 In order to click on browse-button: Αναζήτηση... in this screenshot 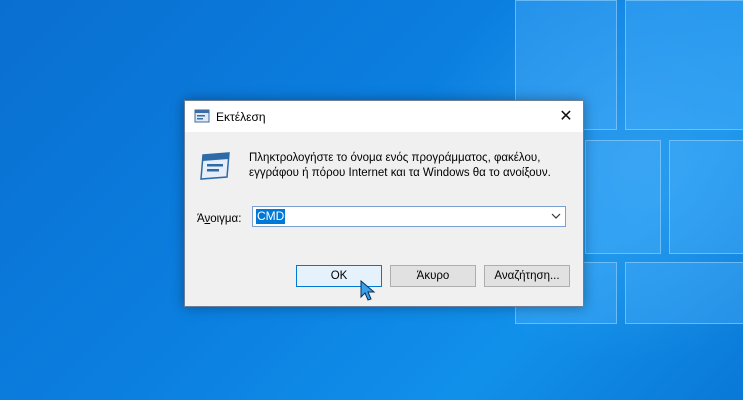, I will do `click(527, 276)`.